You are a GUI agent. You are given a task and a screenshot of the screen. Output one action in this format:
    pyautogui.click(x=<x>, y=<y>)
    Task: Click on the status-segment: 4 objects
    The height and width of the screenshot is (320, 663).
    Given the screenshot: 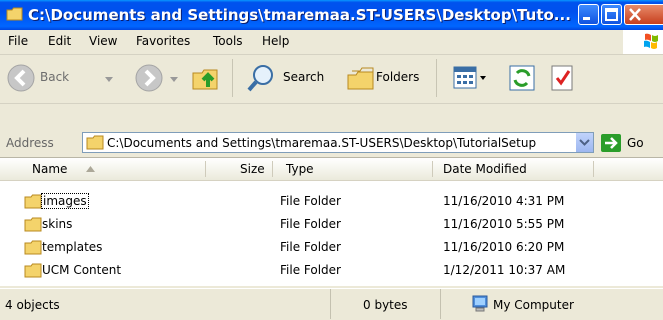 What is the action you would take?
    pyautogui.click(x=165, y=304)
    